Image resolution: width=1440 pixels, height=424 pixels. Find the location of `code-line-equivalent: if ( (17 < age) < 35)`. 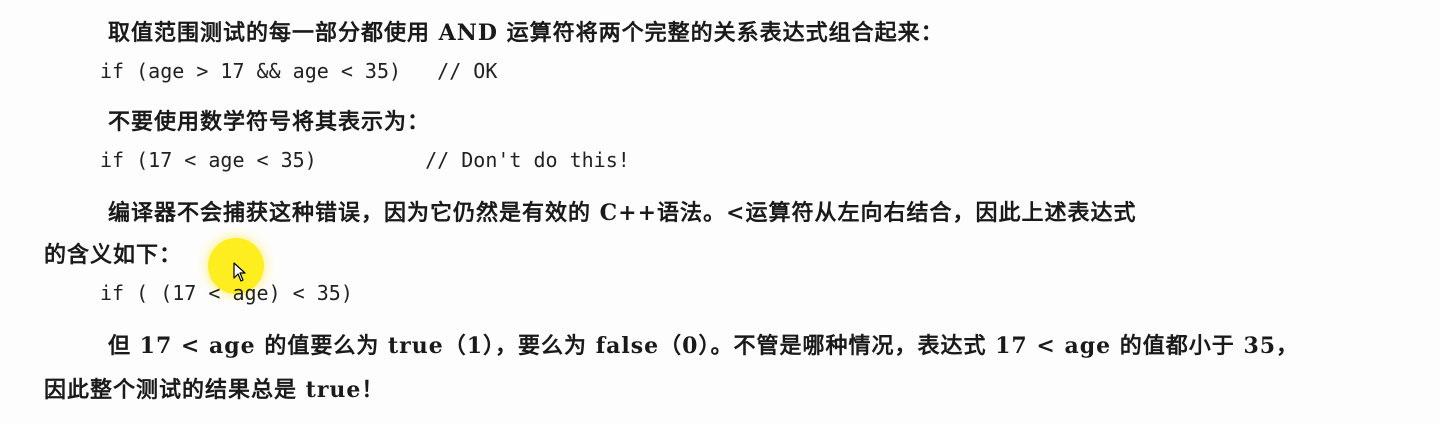

code-line-equivalent: if ( (17 < age) < 35) is located at coordinates (226, 293).